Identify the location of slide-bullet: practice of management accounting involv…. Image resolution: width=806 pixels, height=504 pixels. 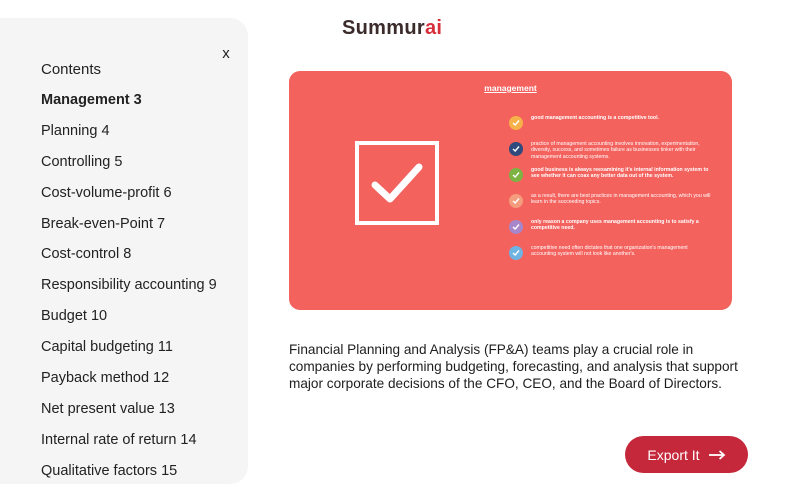
(611, 154).